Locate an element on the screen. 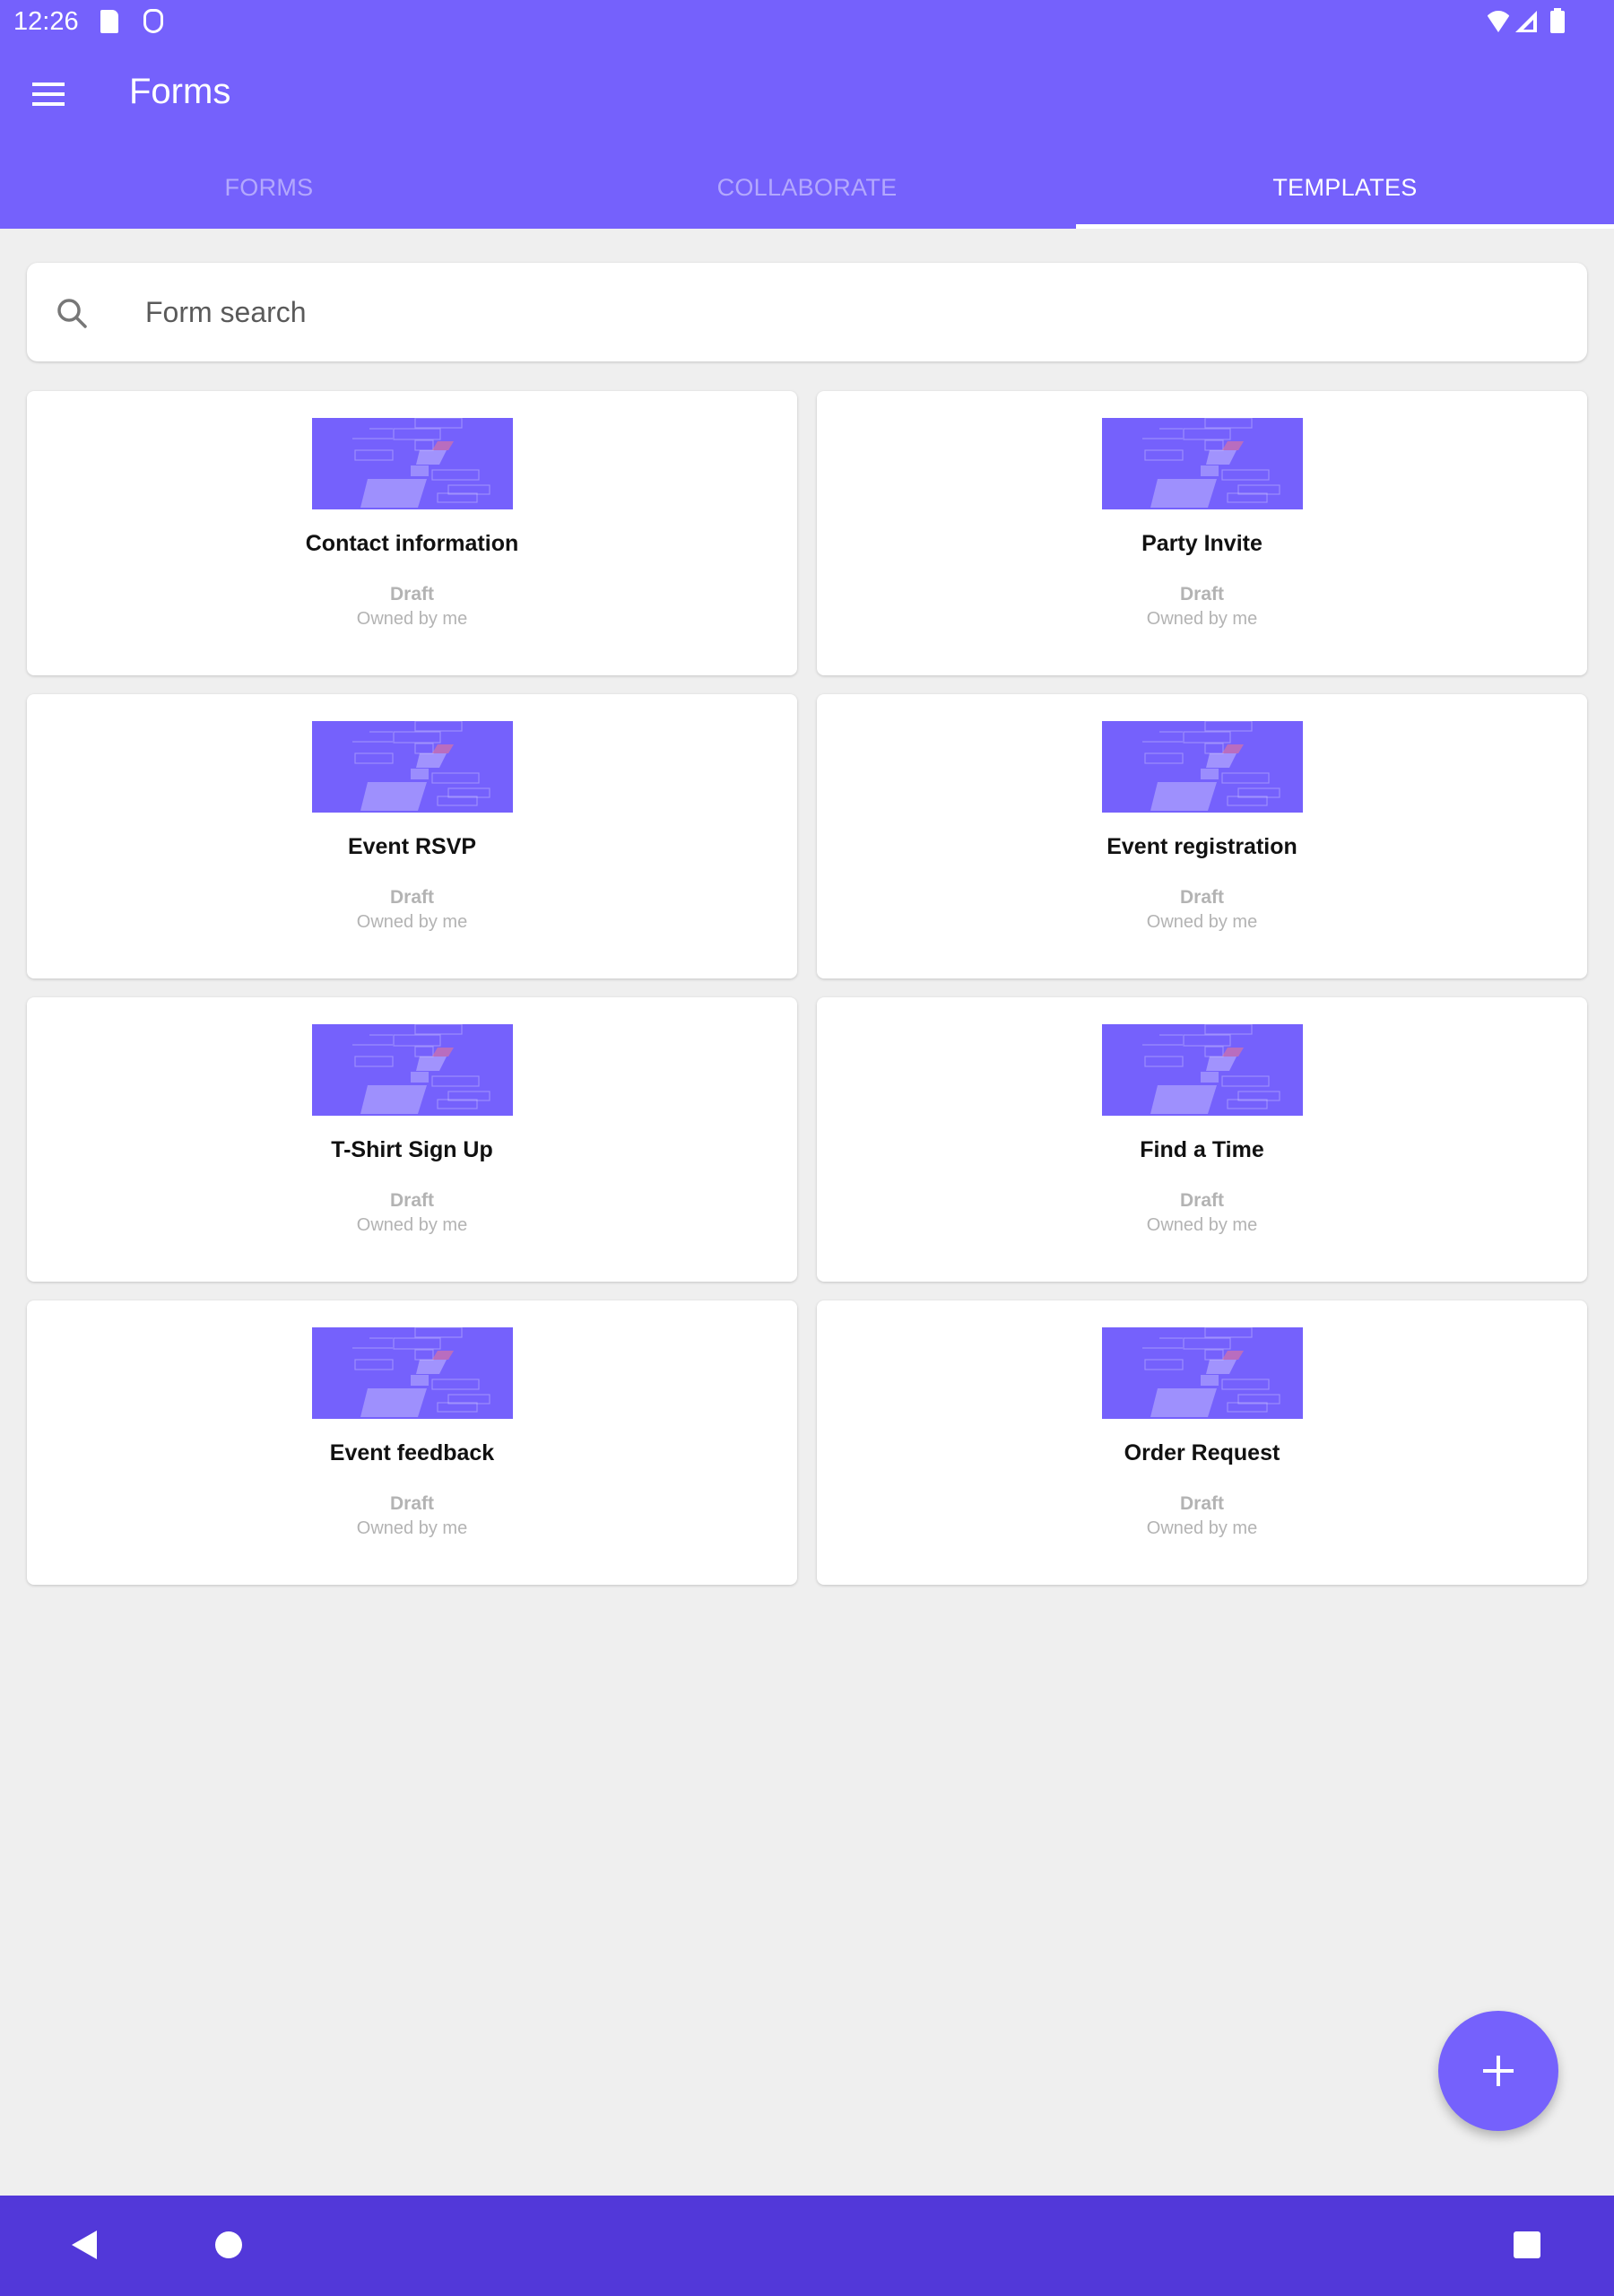  tab-bar: FORMS COLLABORATE TEMPLATES is located at coordinates (807, 190).